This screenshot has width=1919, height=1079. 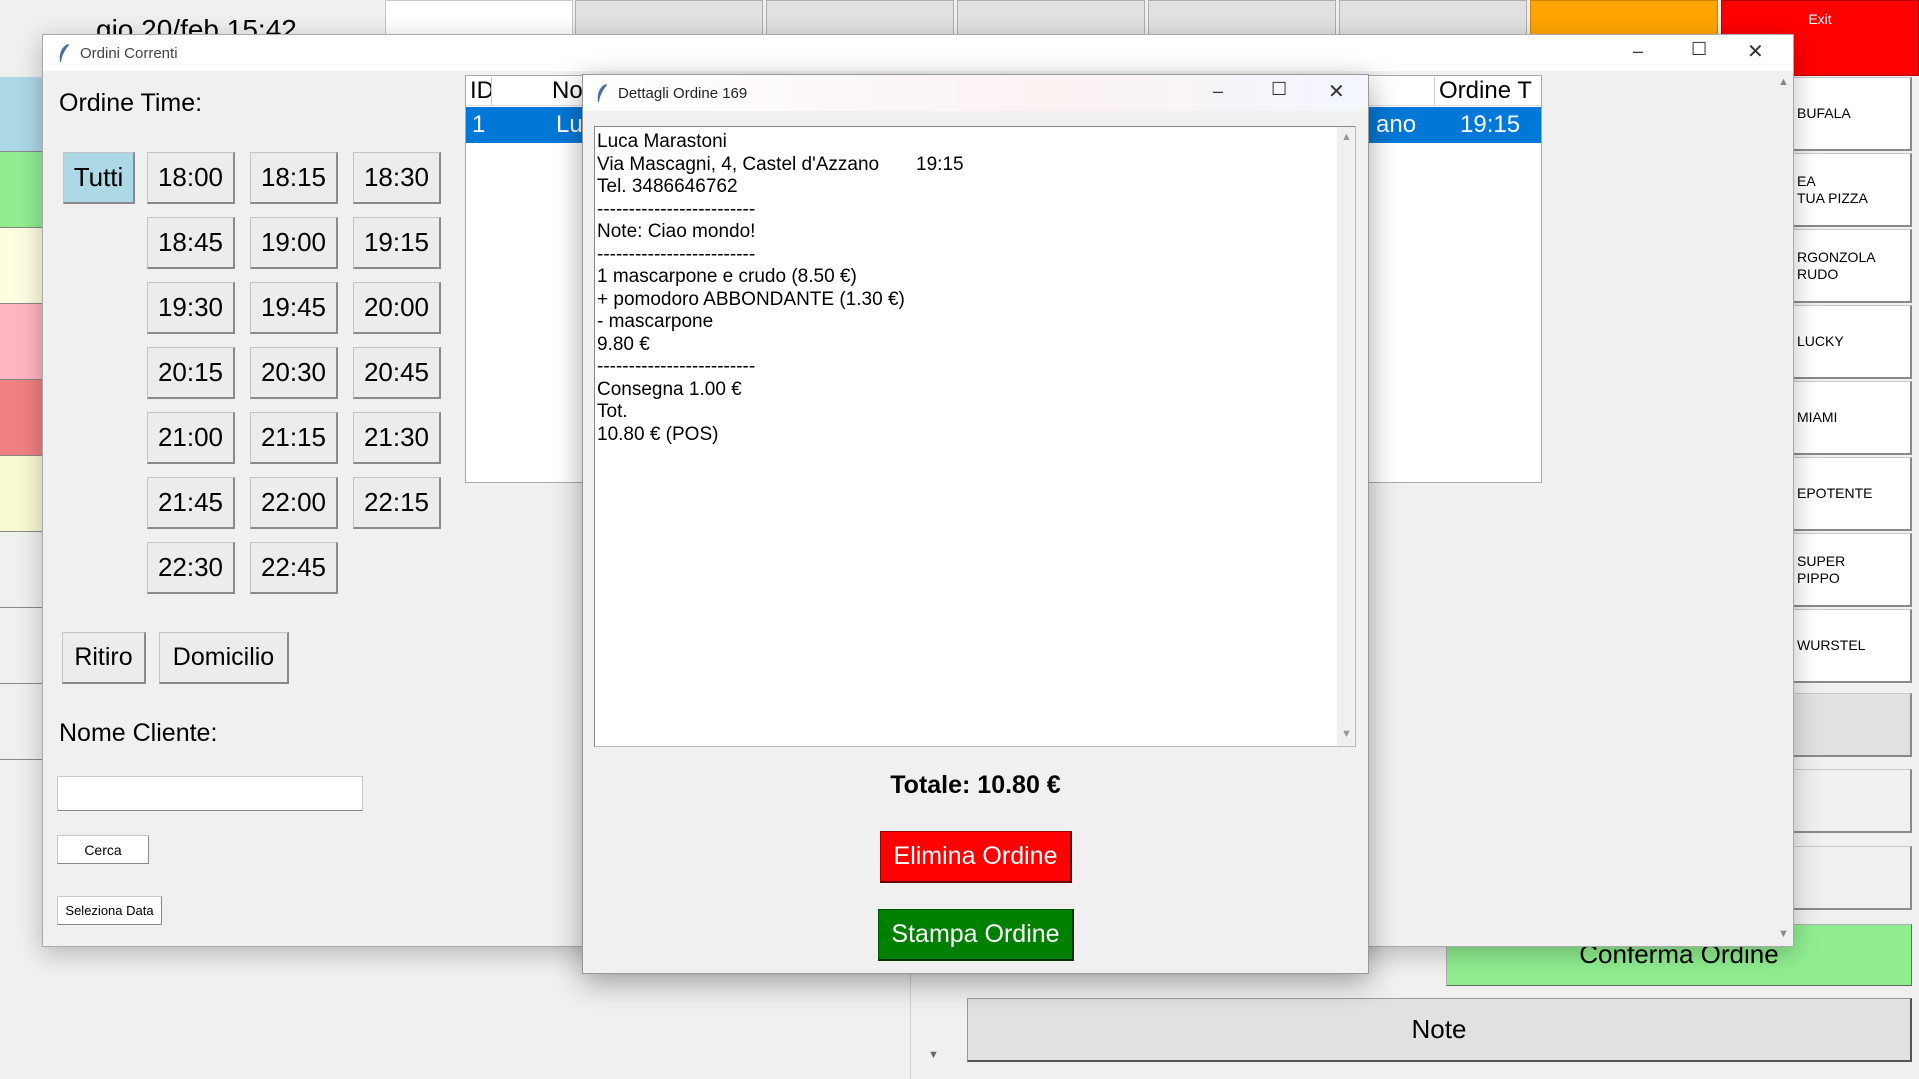 I want to click on detail-item-addition: + pomodoro ABBONDANTE (1.30 €), so click(x=751, y=299).